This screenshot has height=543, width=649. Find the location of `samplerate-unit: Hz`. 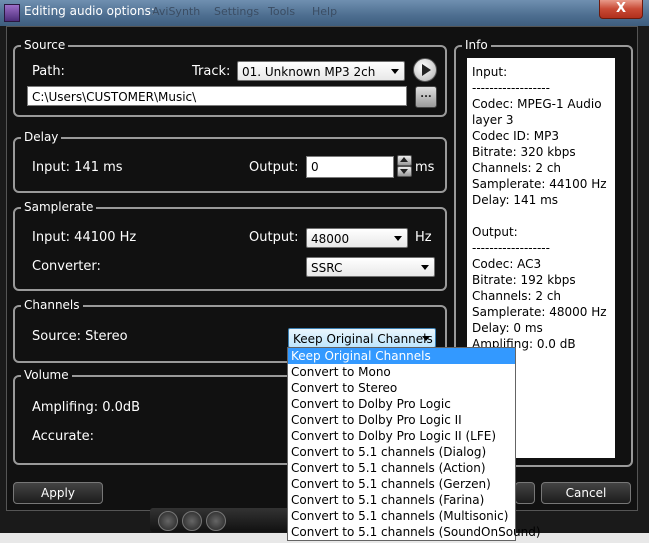

samplerate-unit: Hz is located at coordinates (423, 237).